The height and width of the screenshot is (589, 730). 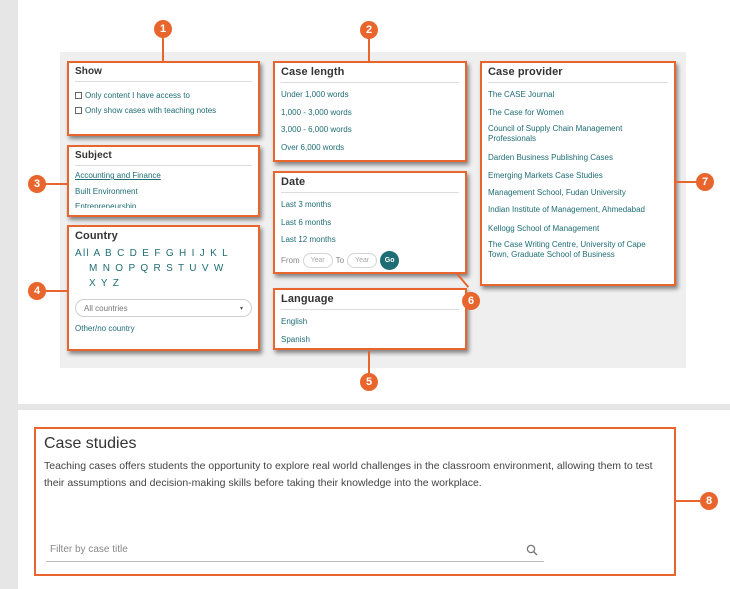 What do you see at coordinates (89, 549) in the screenshot?
I see `filter-placeholder: Filter by case title` at bounding box center [89, 549].